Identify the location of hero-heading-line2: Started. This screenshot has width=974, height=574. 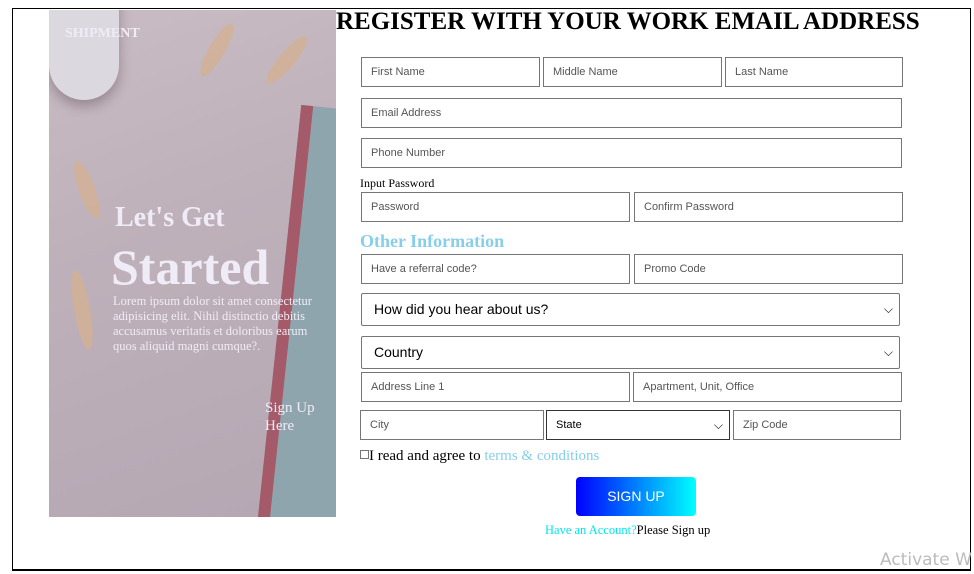
(190, 267).